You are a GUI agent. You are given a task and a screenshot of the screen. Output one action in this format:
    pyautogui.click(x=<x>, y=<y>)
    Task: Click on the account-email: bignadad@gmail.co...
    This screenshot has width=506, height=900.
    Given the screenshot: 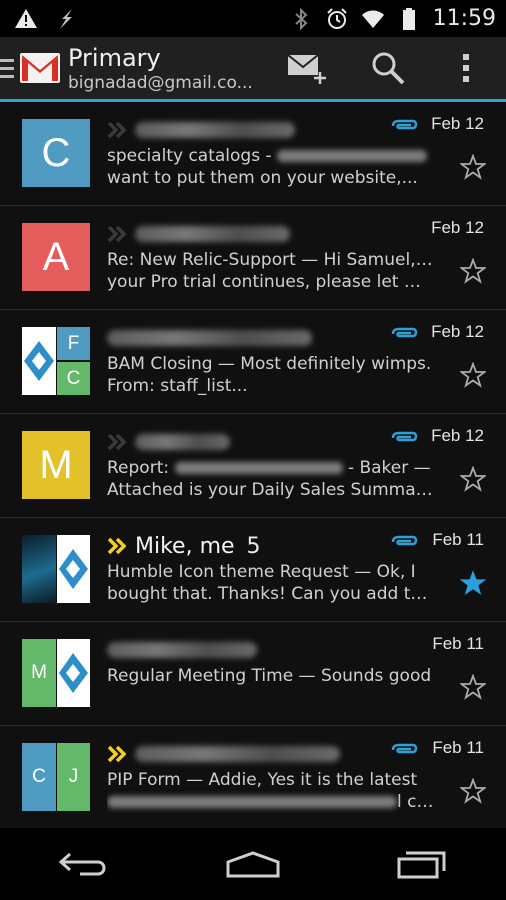 What is the action you would take?
    pyautogui.click(x=160, y=83)
    